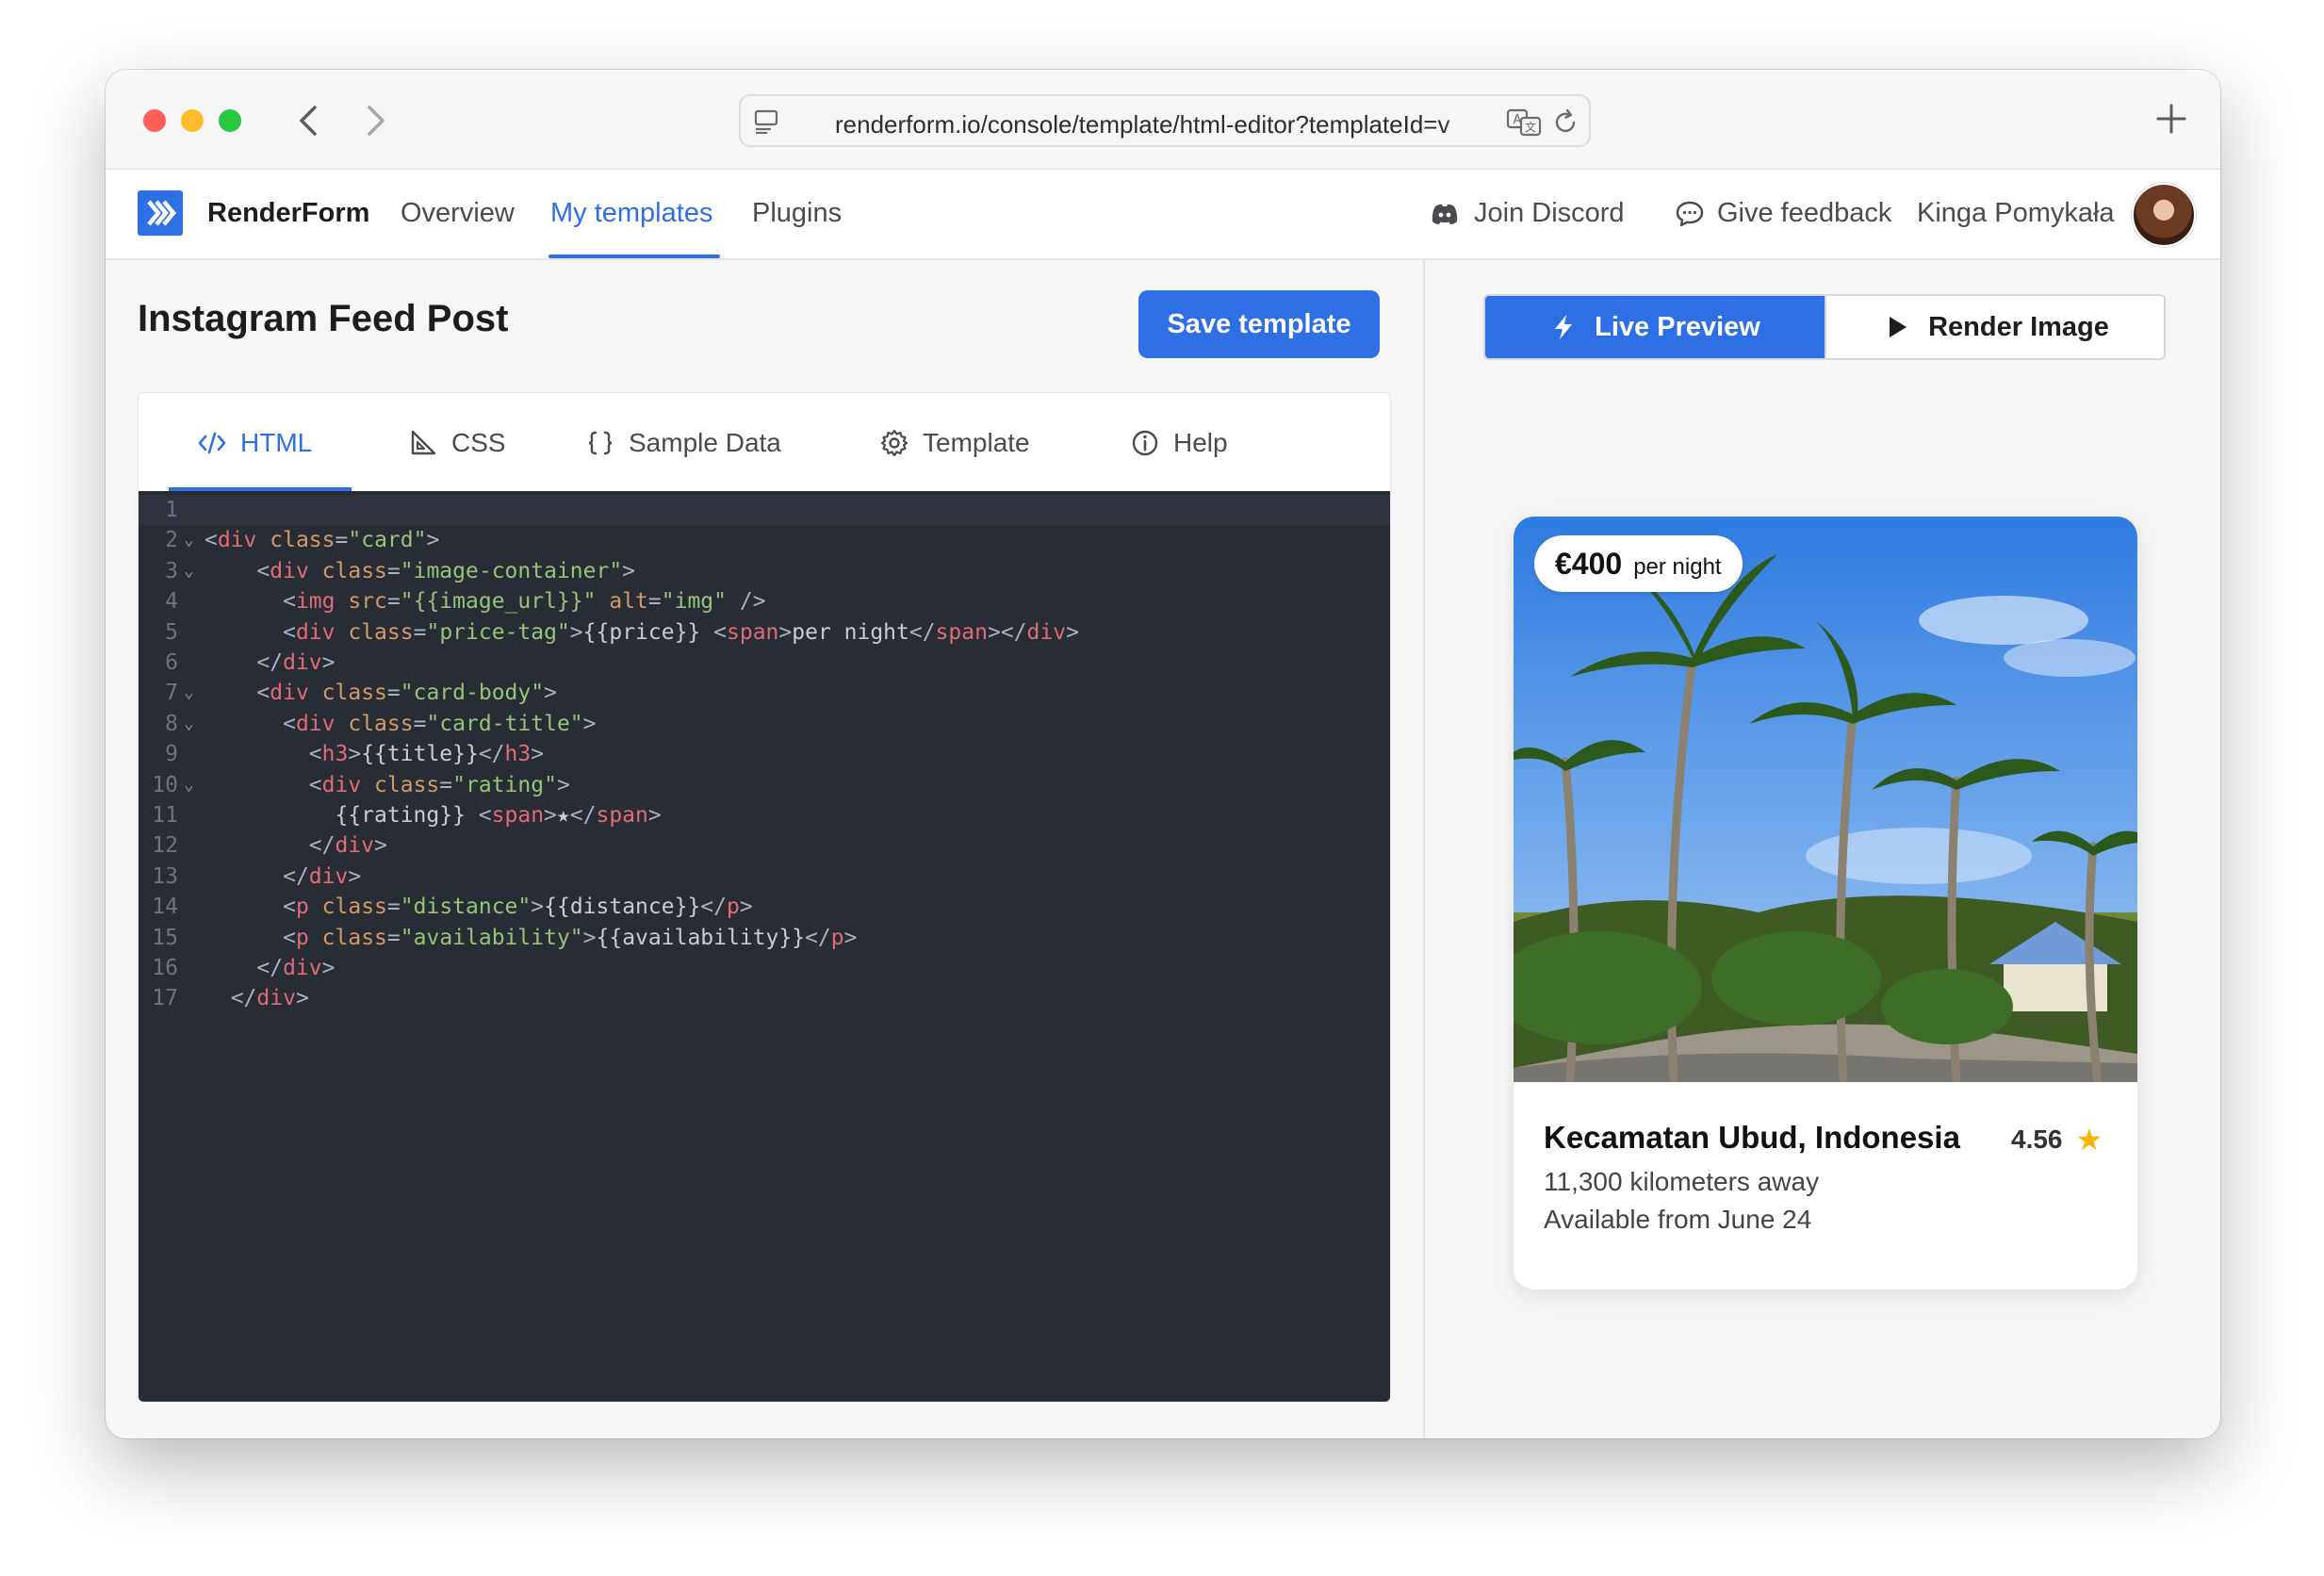 This screenshot has height=1576, width=2324. Describe the element at coordinates (1525, 123) in the screenshot. I see `translate-icon: A文` at that location.